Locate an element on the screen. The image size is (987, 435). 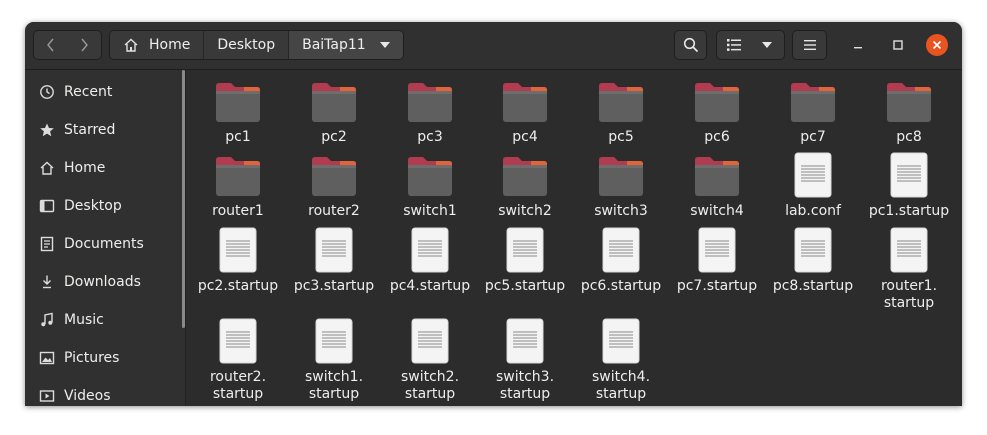
sidebar-item-recent: Recent is located at coordinates (104, 92).